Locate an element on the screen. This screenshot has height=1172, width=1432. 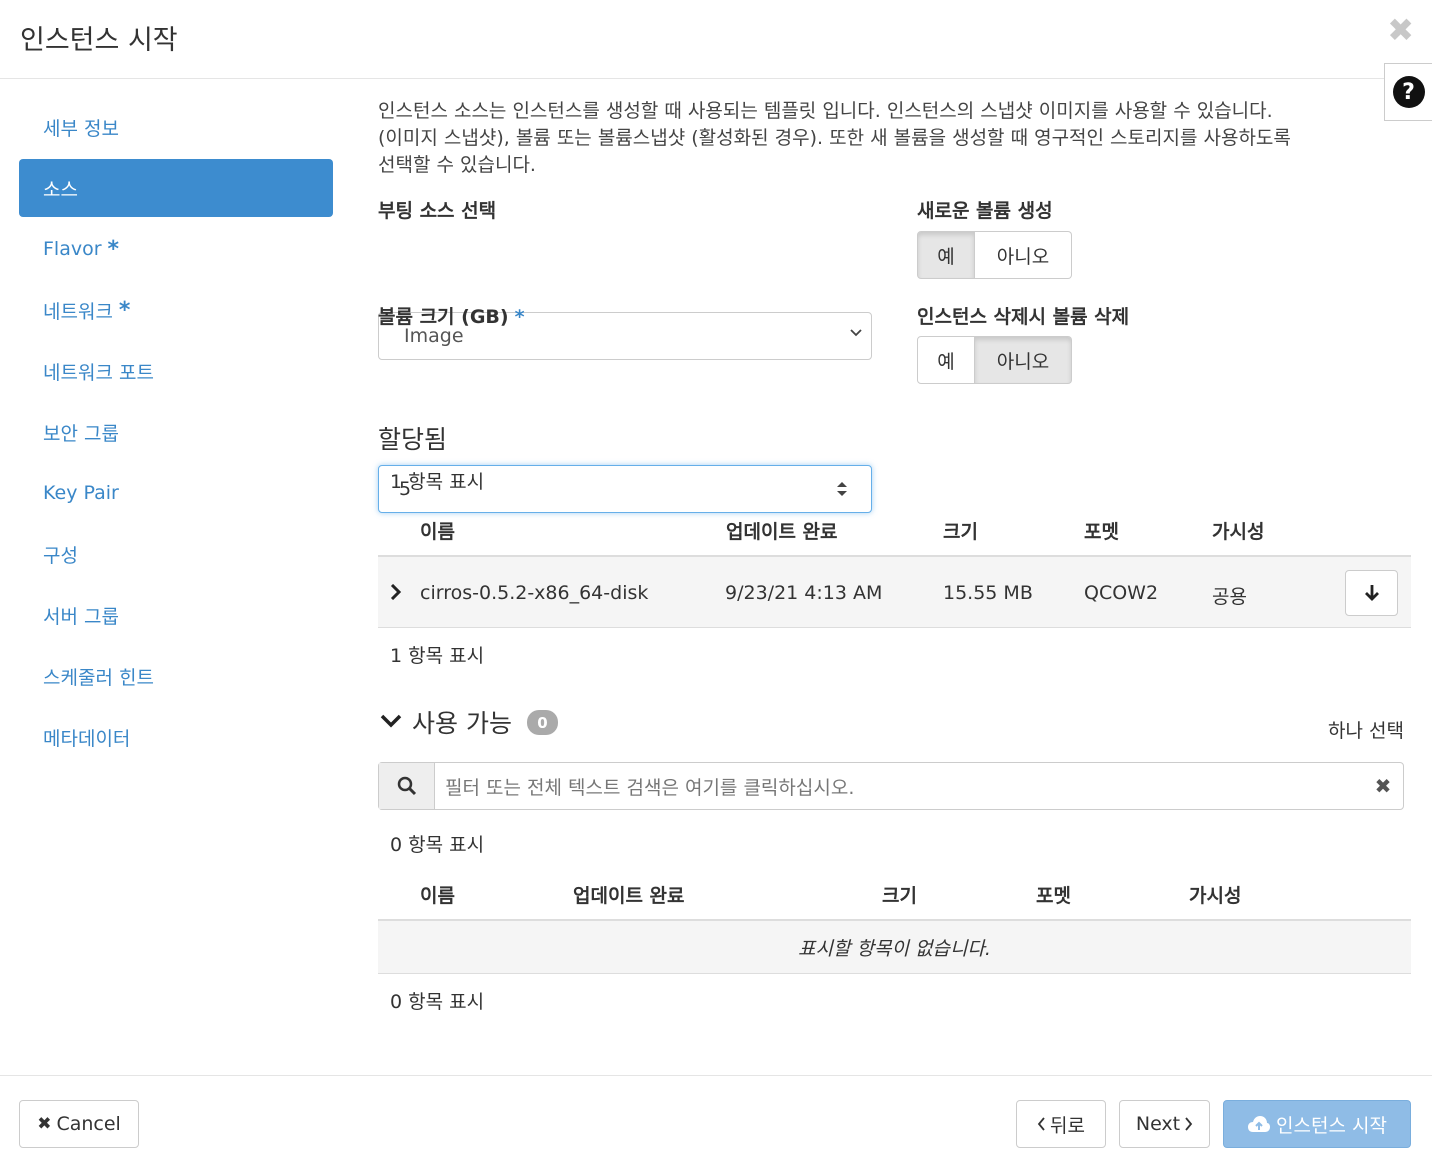
empty-message: 표시할 항목이 없습니다. is located at coordinates (894, 947).